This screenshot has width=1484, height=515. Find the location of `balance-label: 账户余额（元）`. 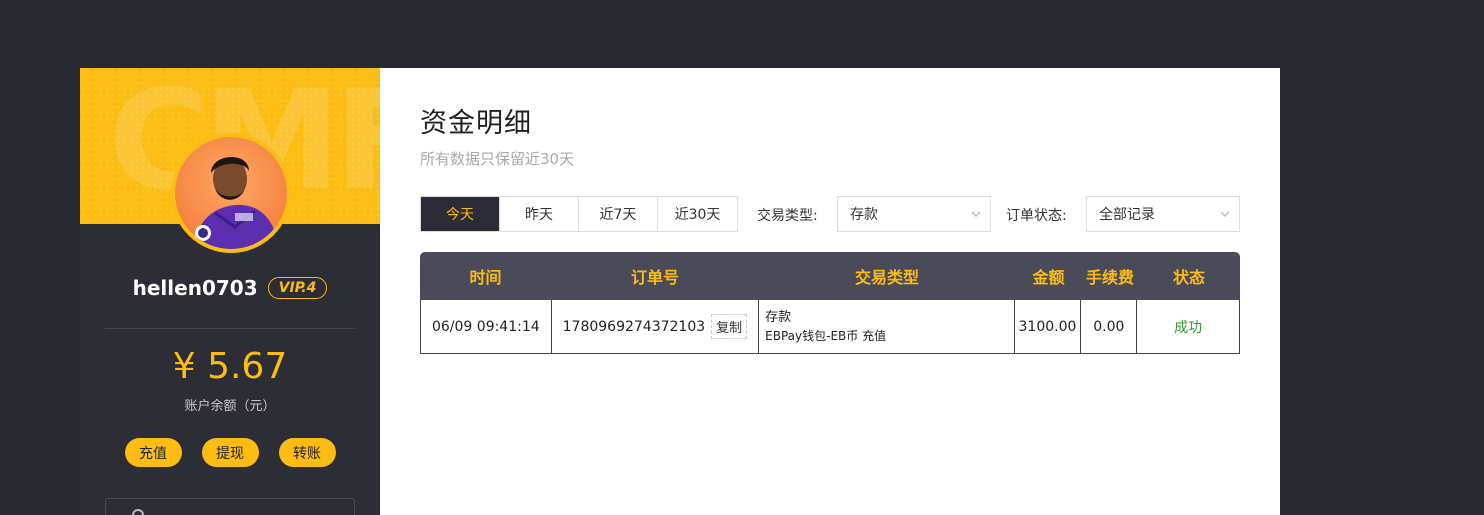

balance-label: 账户余额（元） is located at coordinates (230, 406).